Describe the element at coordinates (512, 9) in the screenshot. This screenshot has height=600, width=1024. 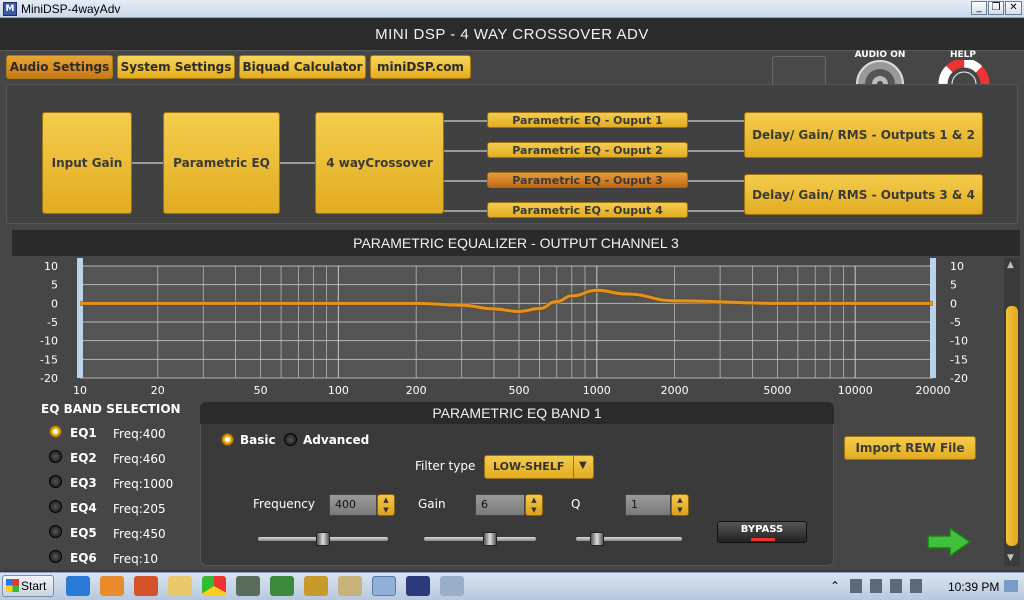
I see `window-titlebar: M MiniDSP-4wayAdv _ ❐ ✕` at that location.